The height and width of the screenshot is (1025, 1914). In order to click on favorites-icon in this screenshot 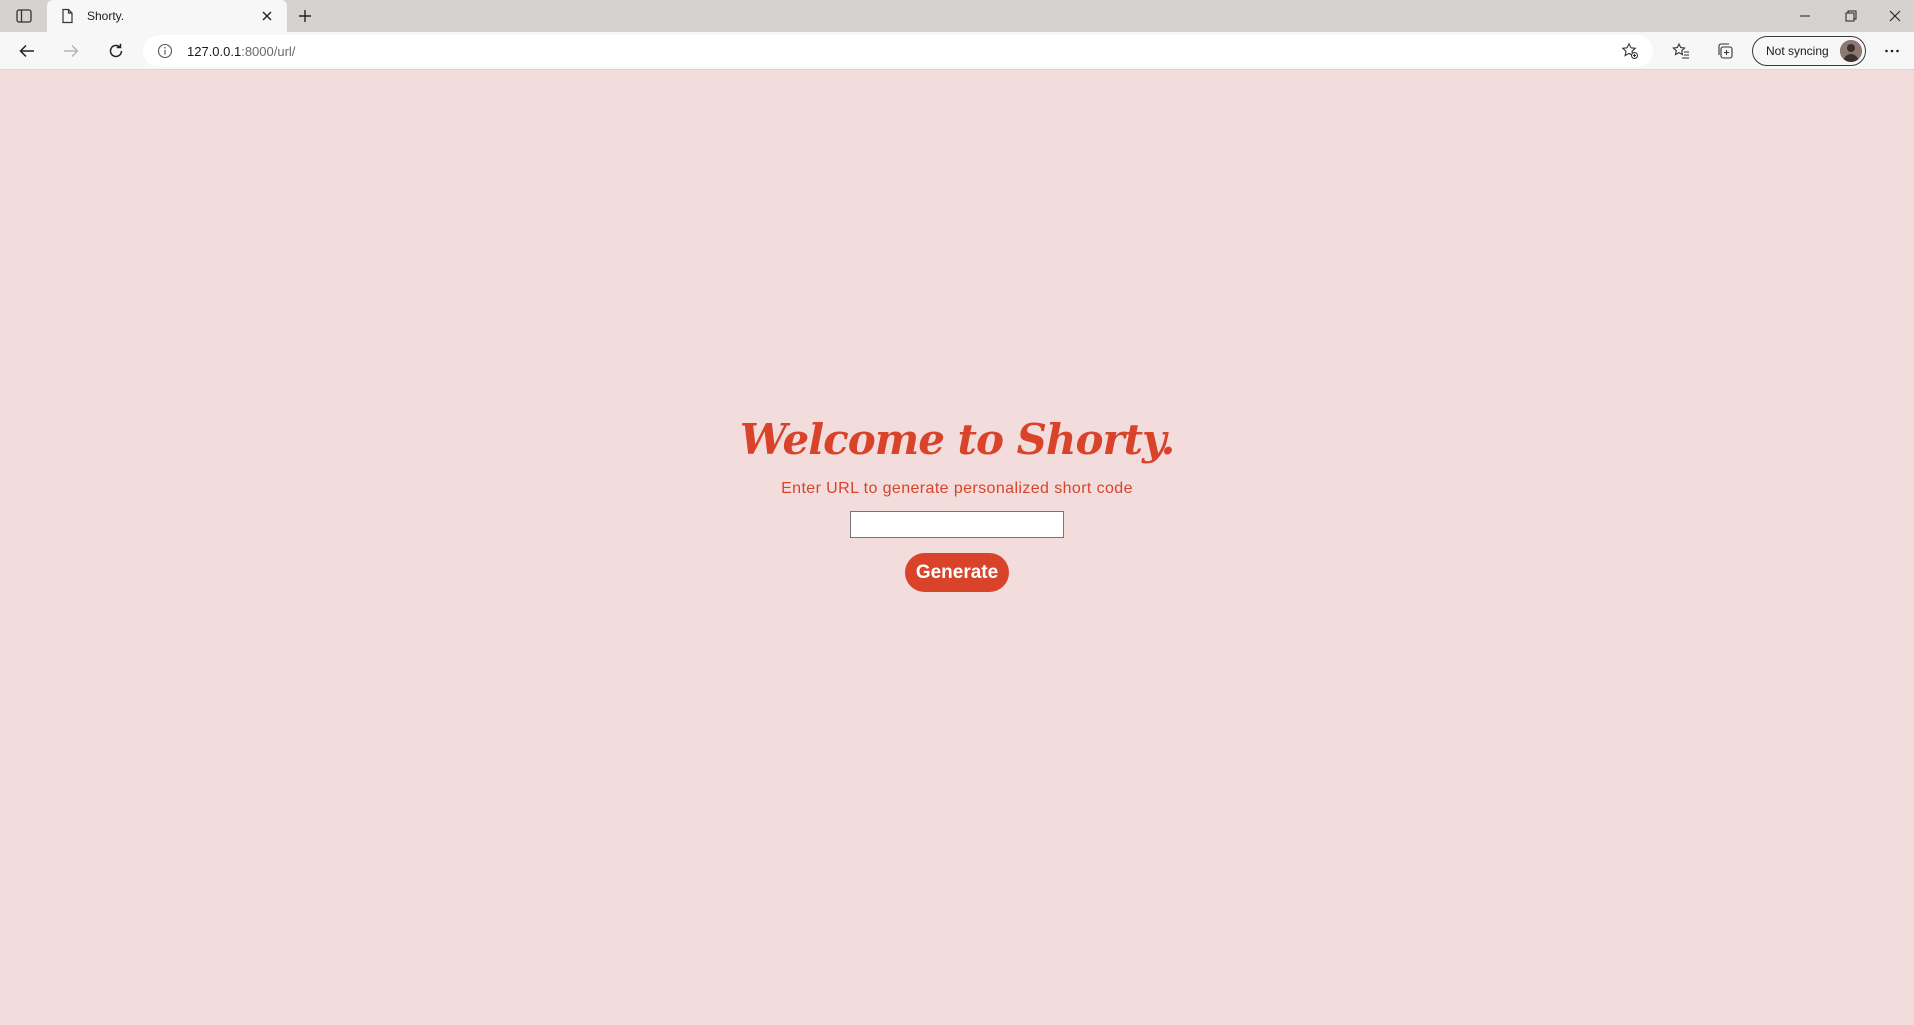, I will do `click(1681, 51)`.